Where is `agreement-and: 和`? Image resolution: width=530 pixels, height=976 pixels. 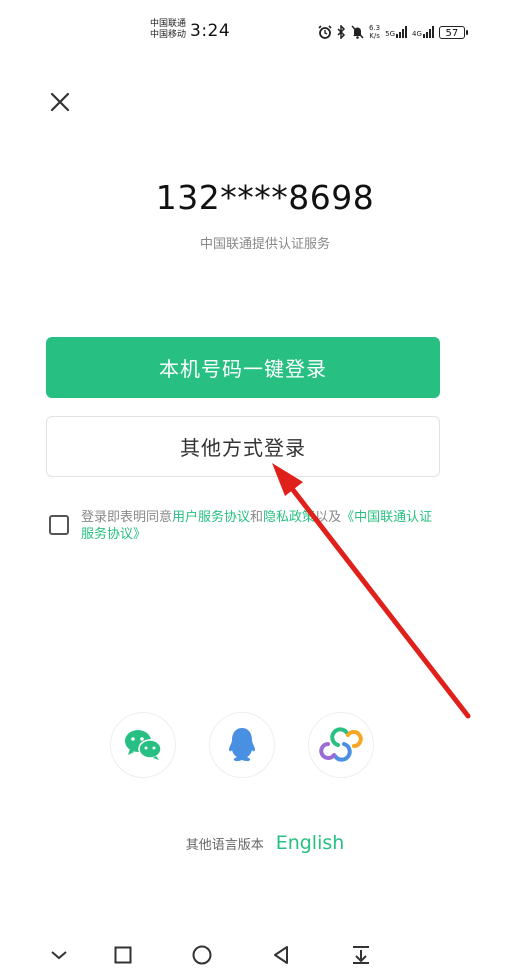 agreement-and: 和 is located at coordinates (257, 517).